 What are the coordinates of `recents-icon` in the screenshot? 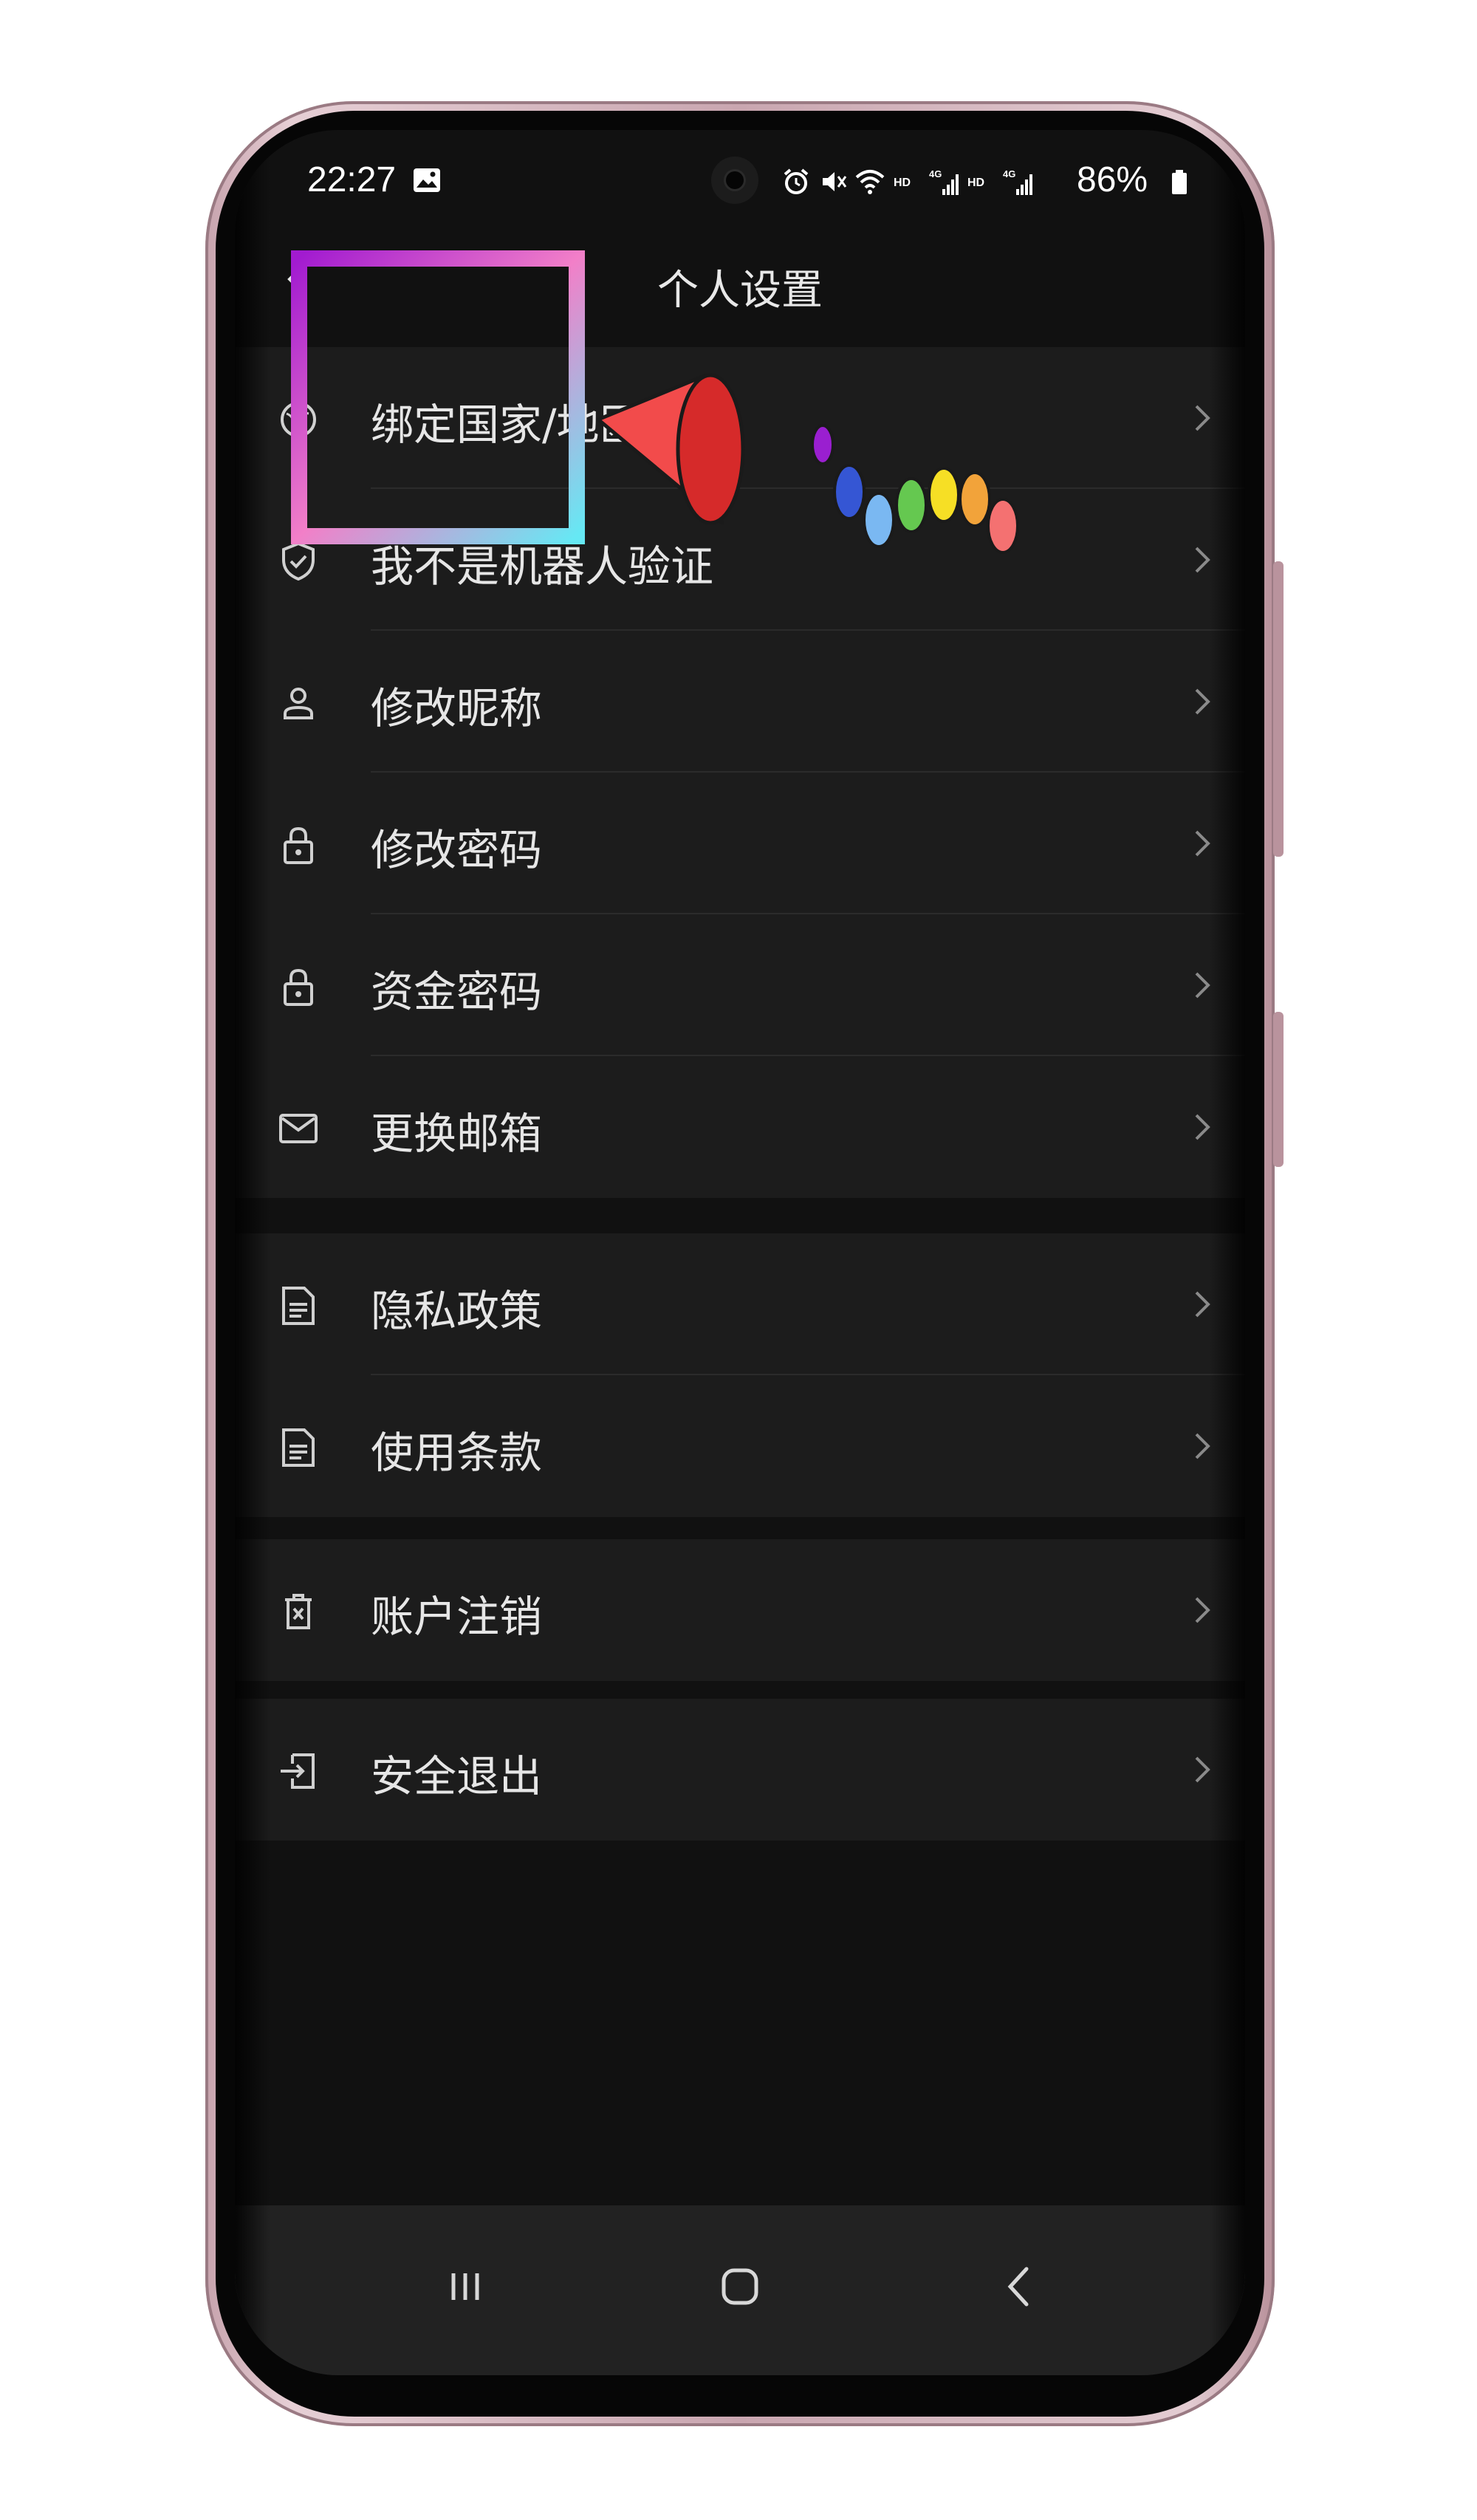 It's located at (466, 2287).